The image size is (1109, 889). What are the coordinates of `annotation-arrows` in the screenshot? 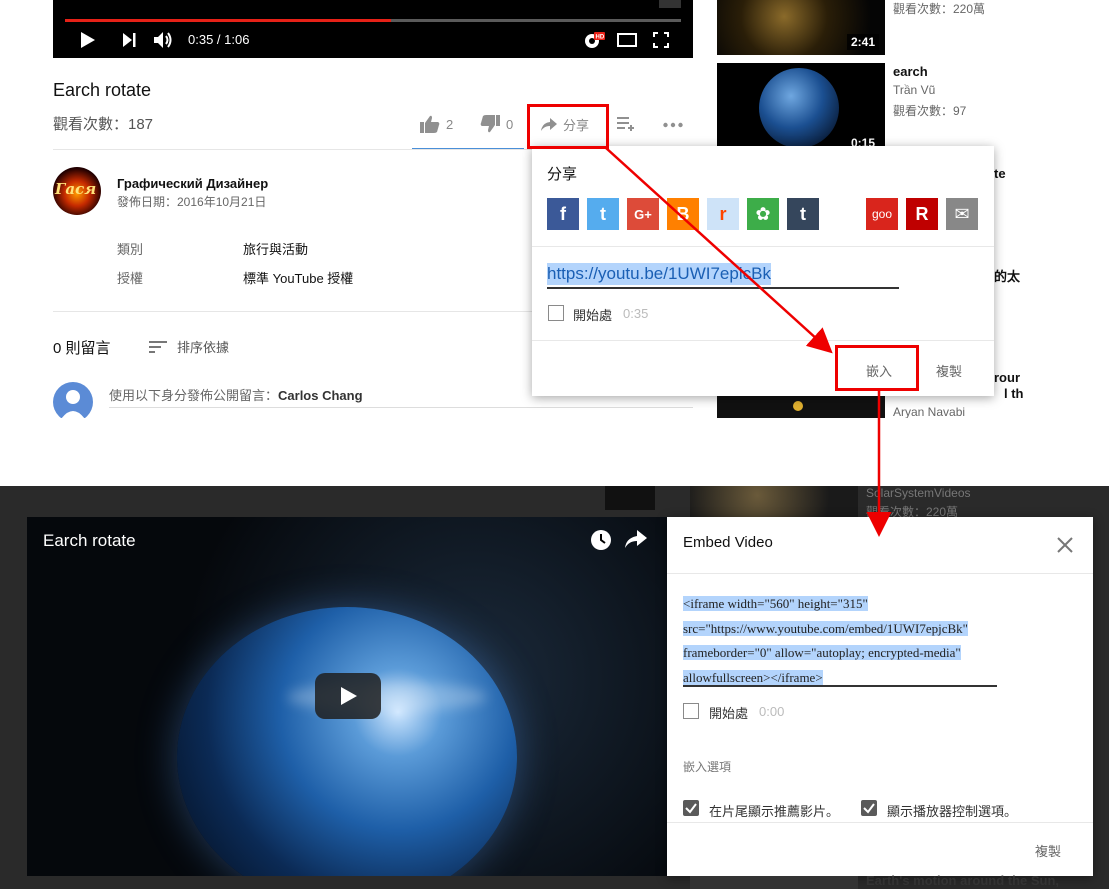 It's located at (748, 342).